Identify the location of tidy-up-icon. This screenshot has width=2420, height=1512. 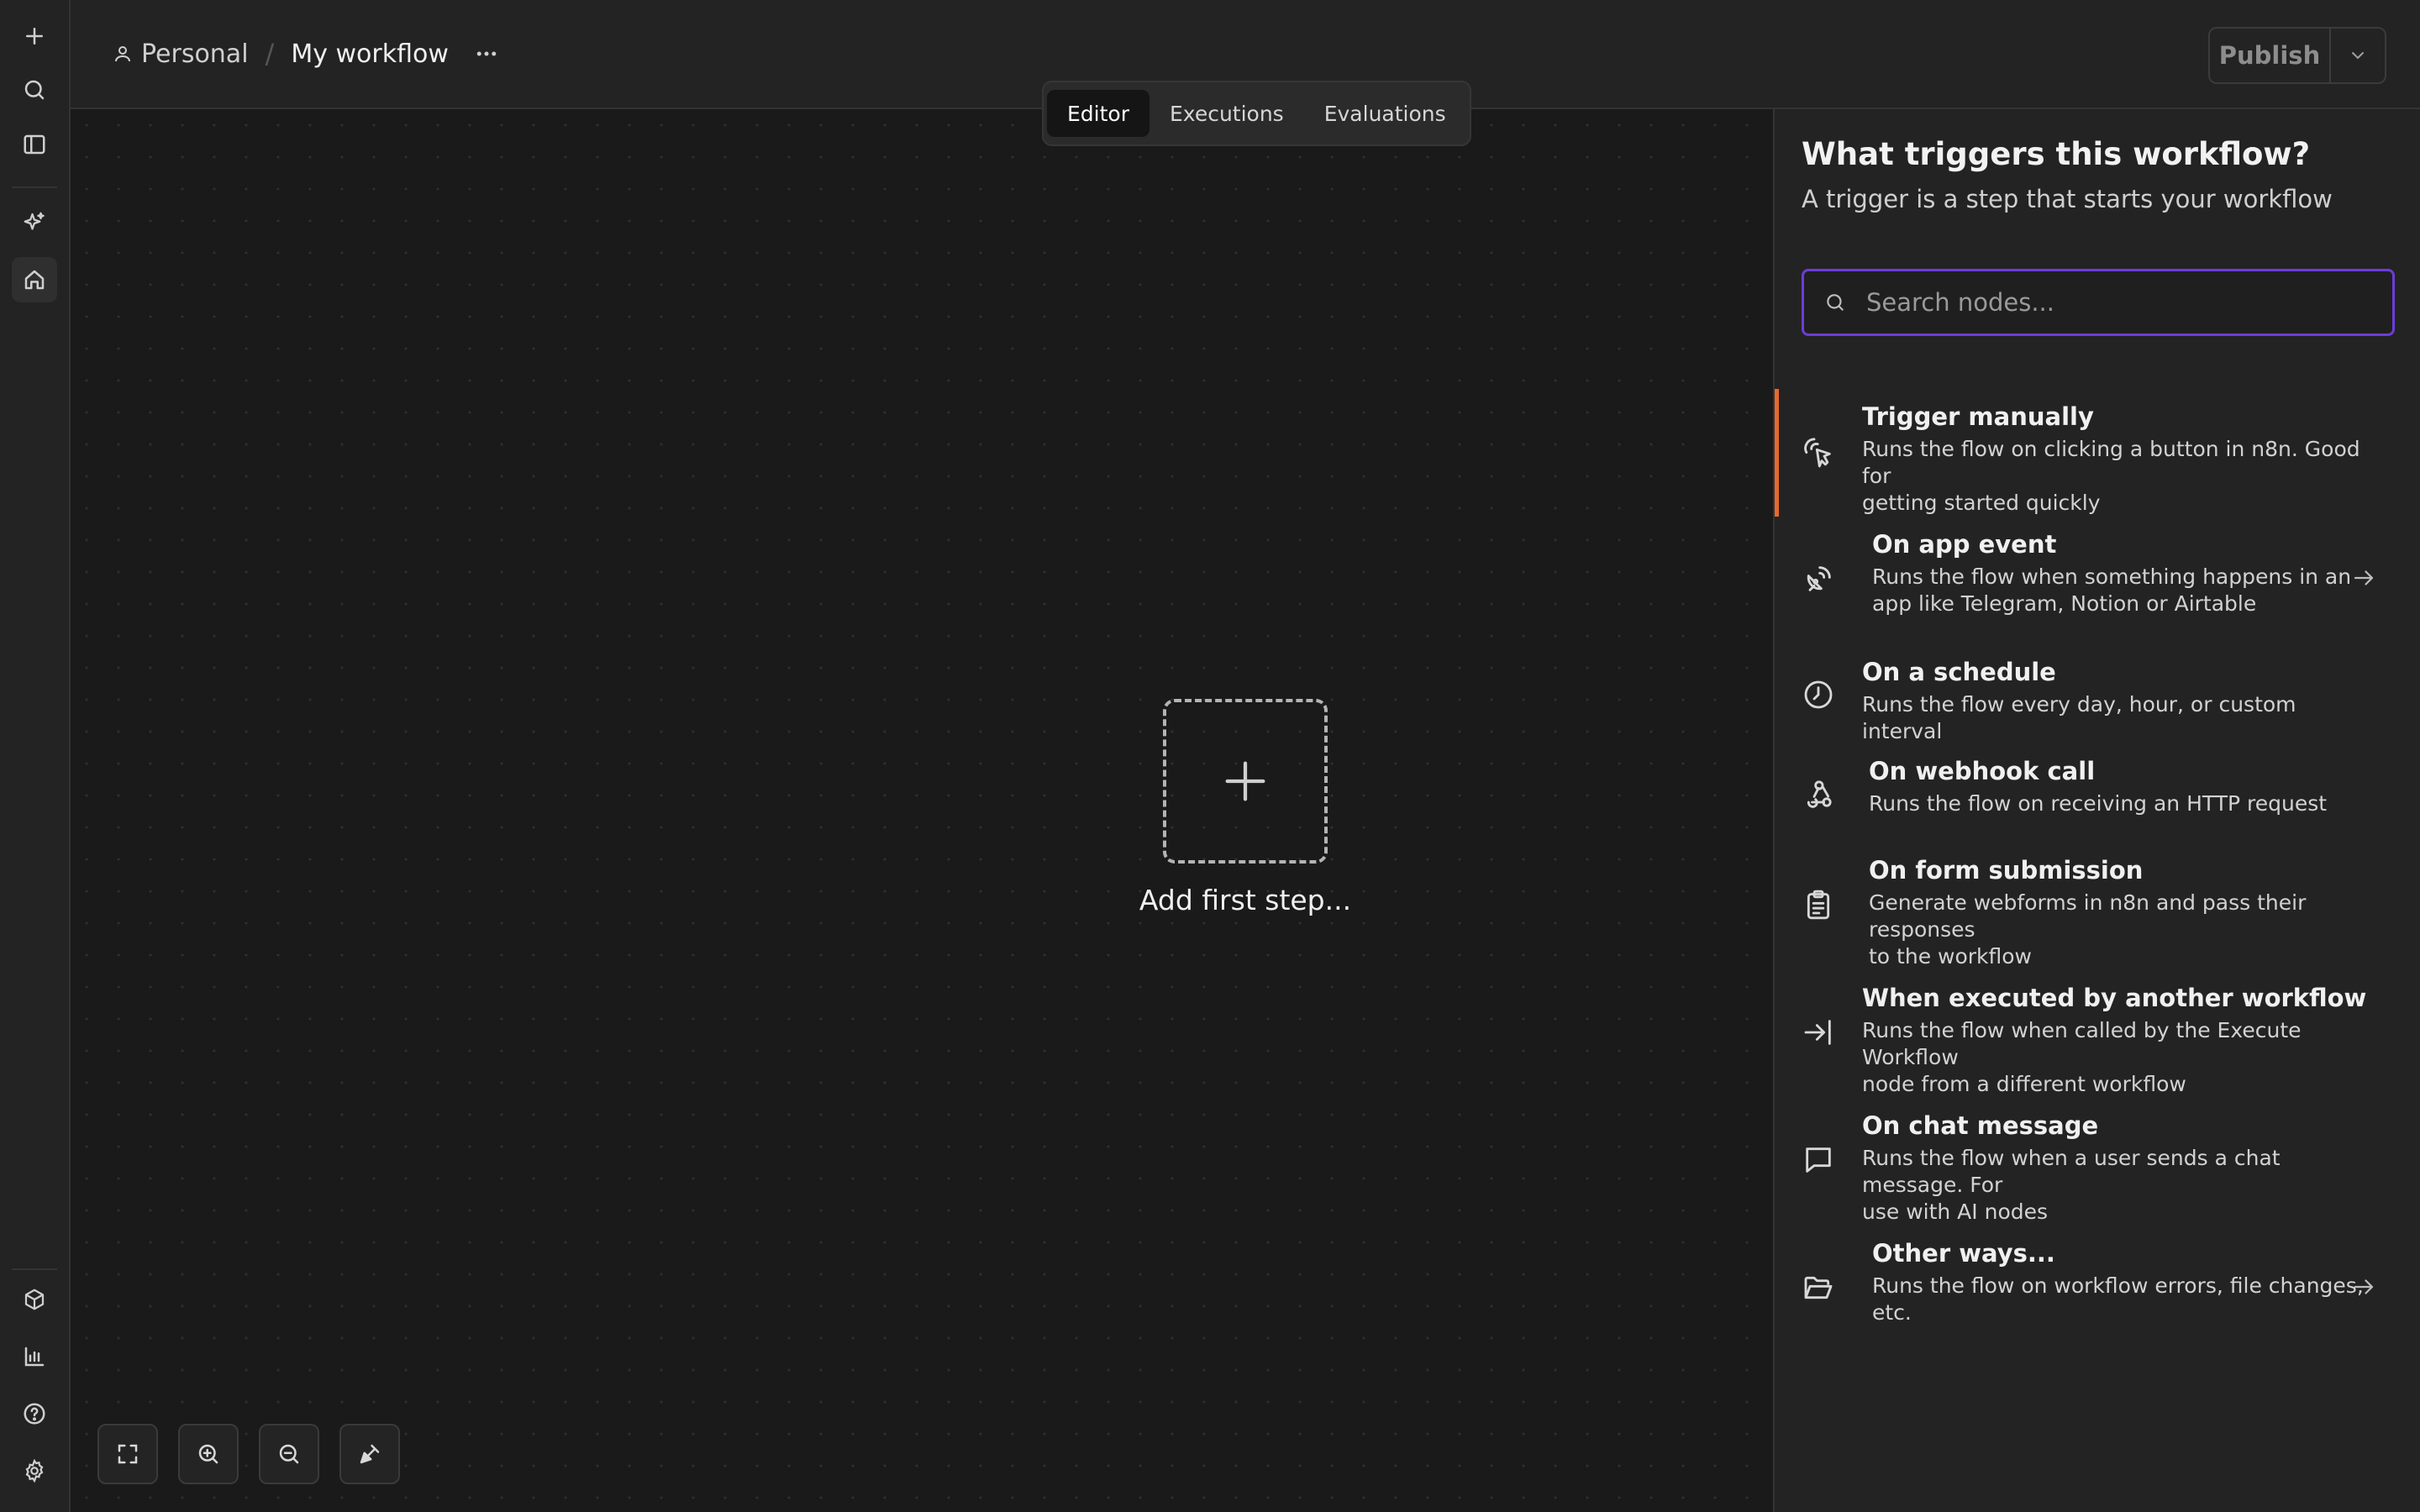
(369, 1454).